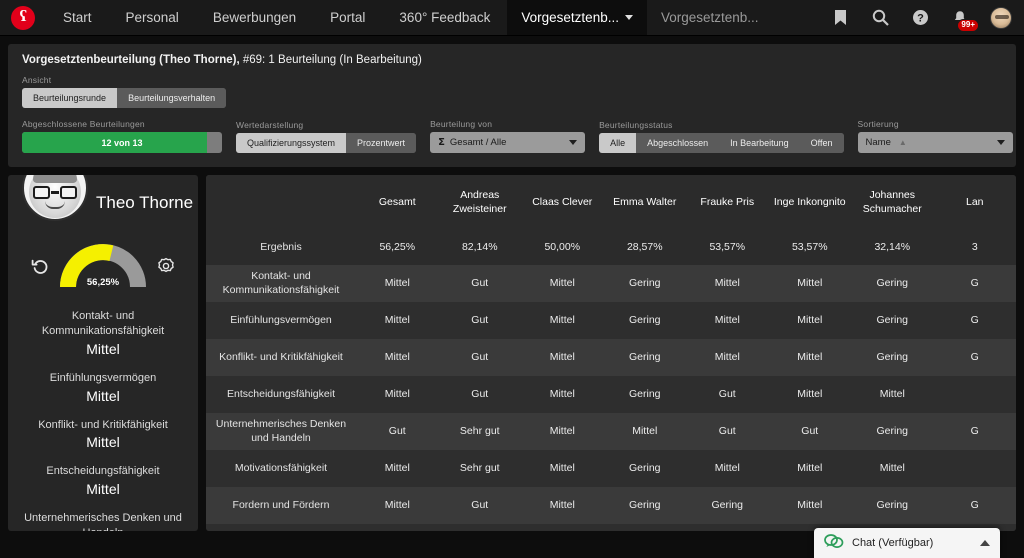 Image resolution: width=1024 pixels, height=558 pixels. What do you see at coordinates (809, 203) in the screenshot?
I see `column-header-inge-inkongnito: Inge Inkongnito` at bounding box center [809, 203].